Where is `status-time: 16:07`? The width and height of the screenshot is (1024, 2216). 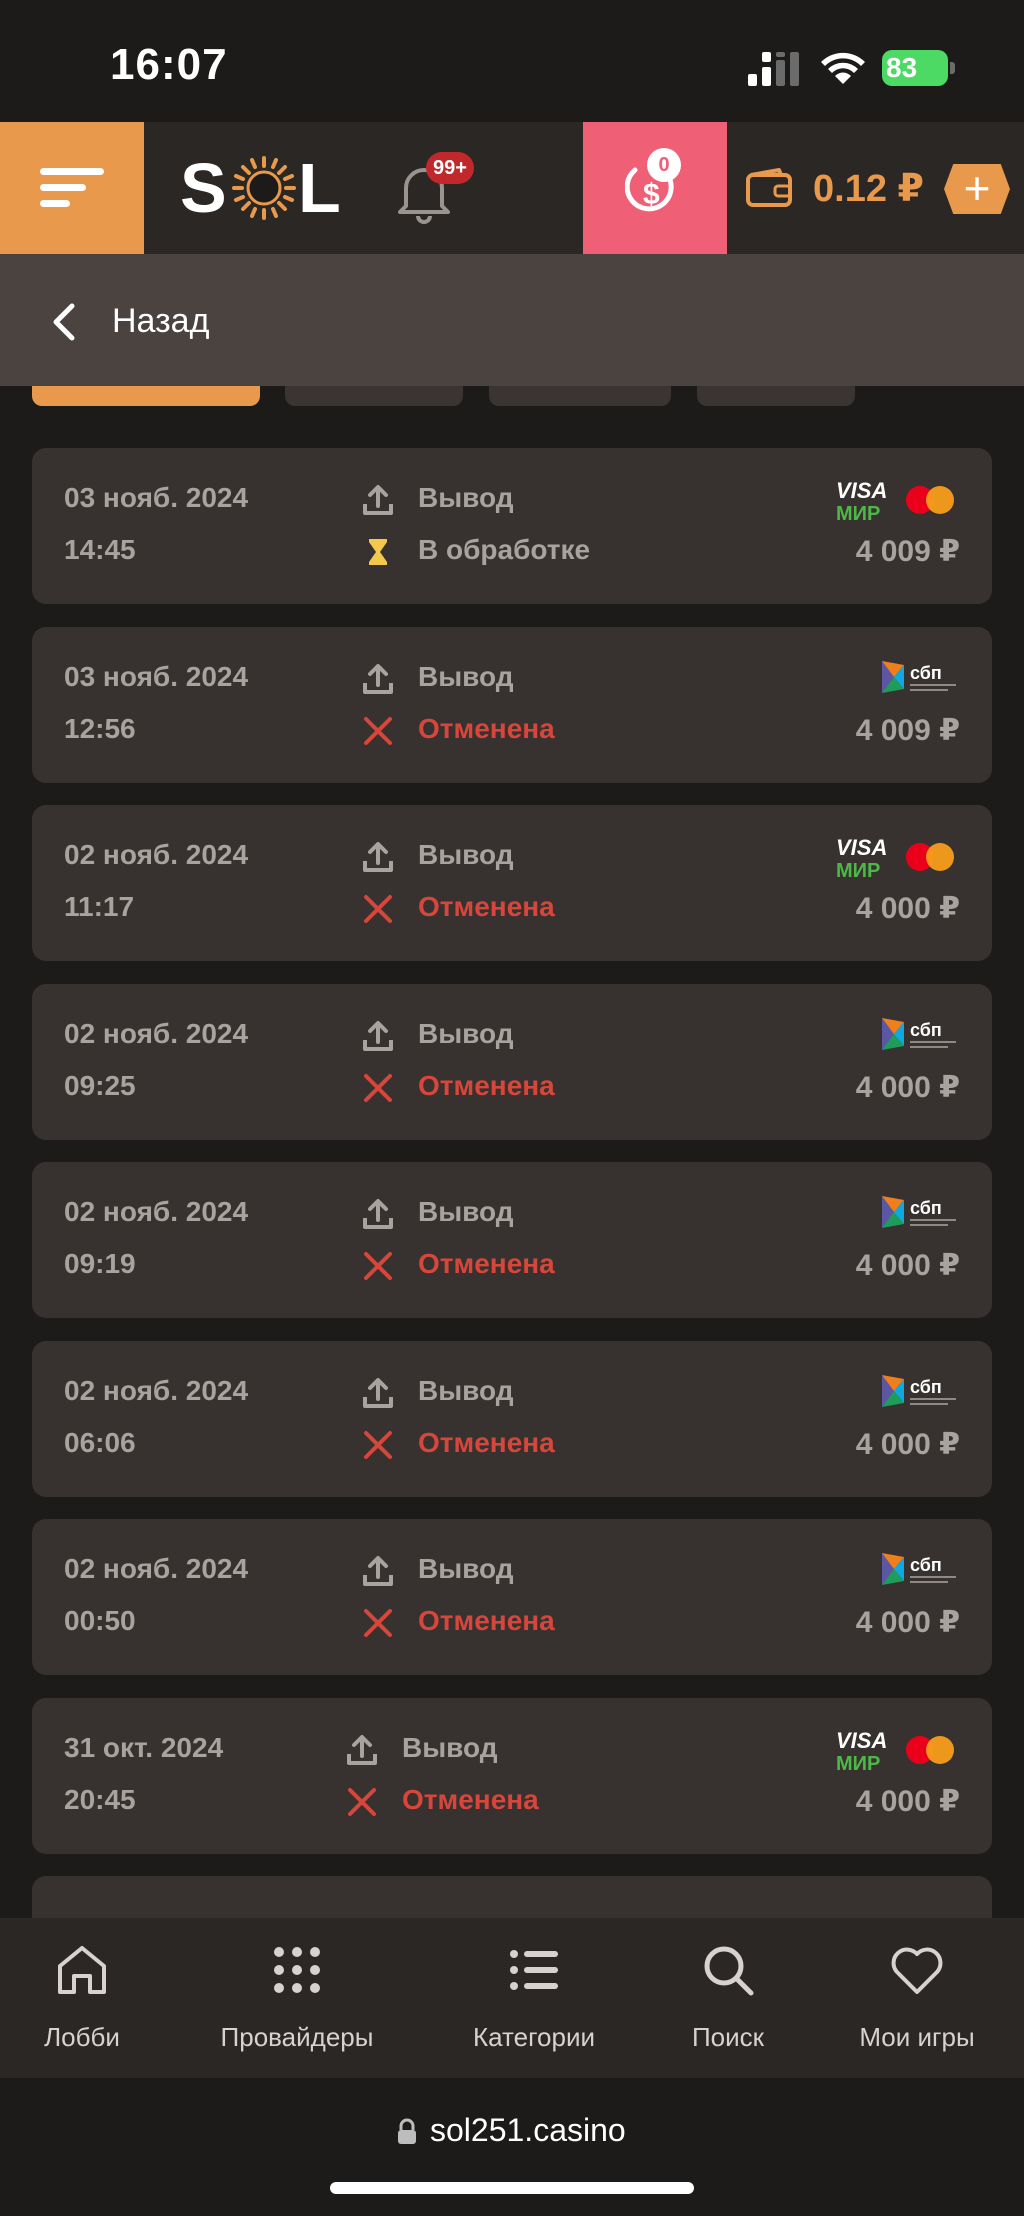 status-time: 16:07 is located at coordinates (169, 64).